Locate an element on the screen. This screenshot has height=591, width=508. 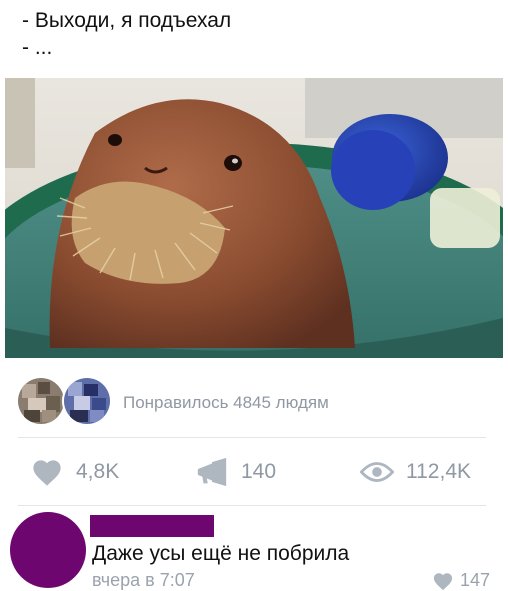
comment-text: Даже усы ещё не побрила is located at coordinates (221, 553).